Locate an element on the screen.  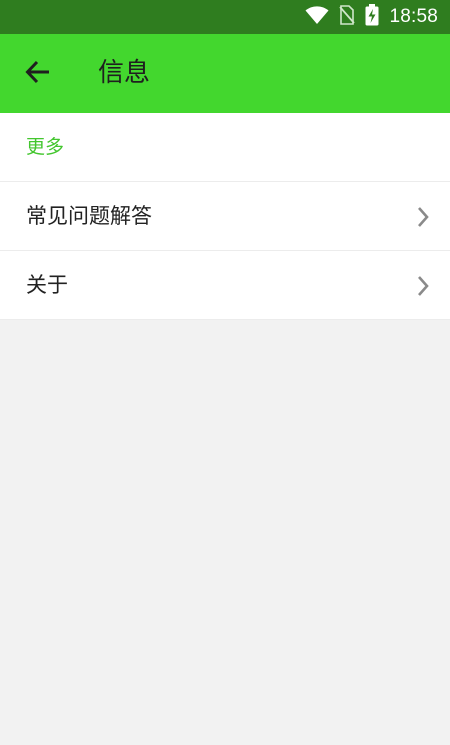
list-item-label: 关于 is located at coordinates (47, 285).